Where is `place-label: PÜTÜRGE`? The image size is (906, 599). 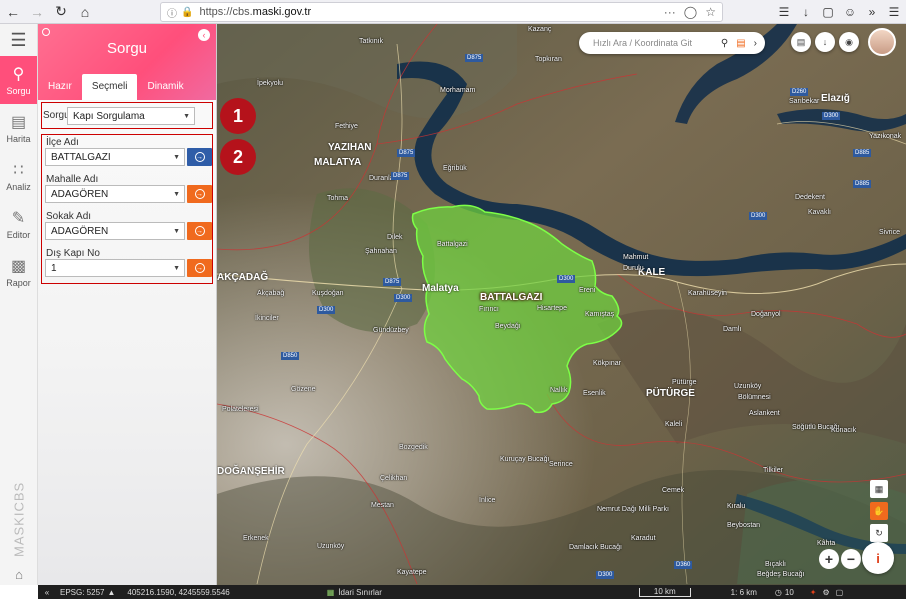 place-label: PÜTÜRGE is located at coordinates (670, 393).